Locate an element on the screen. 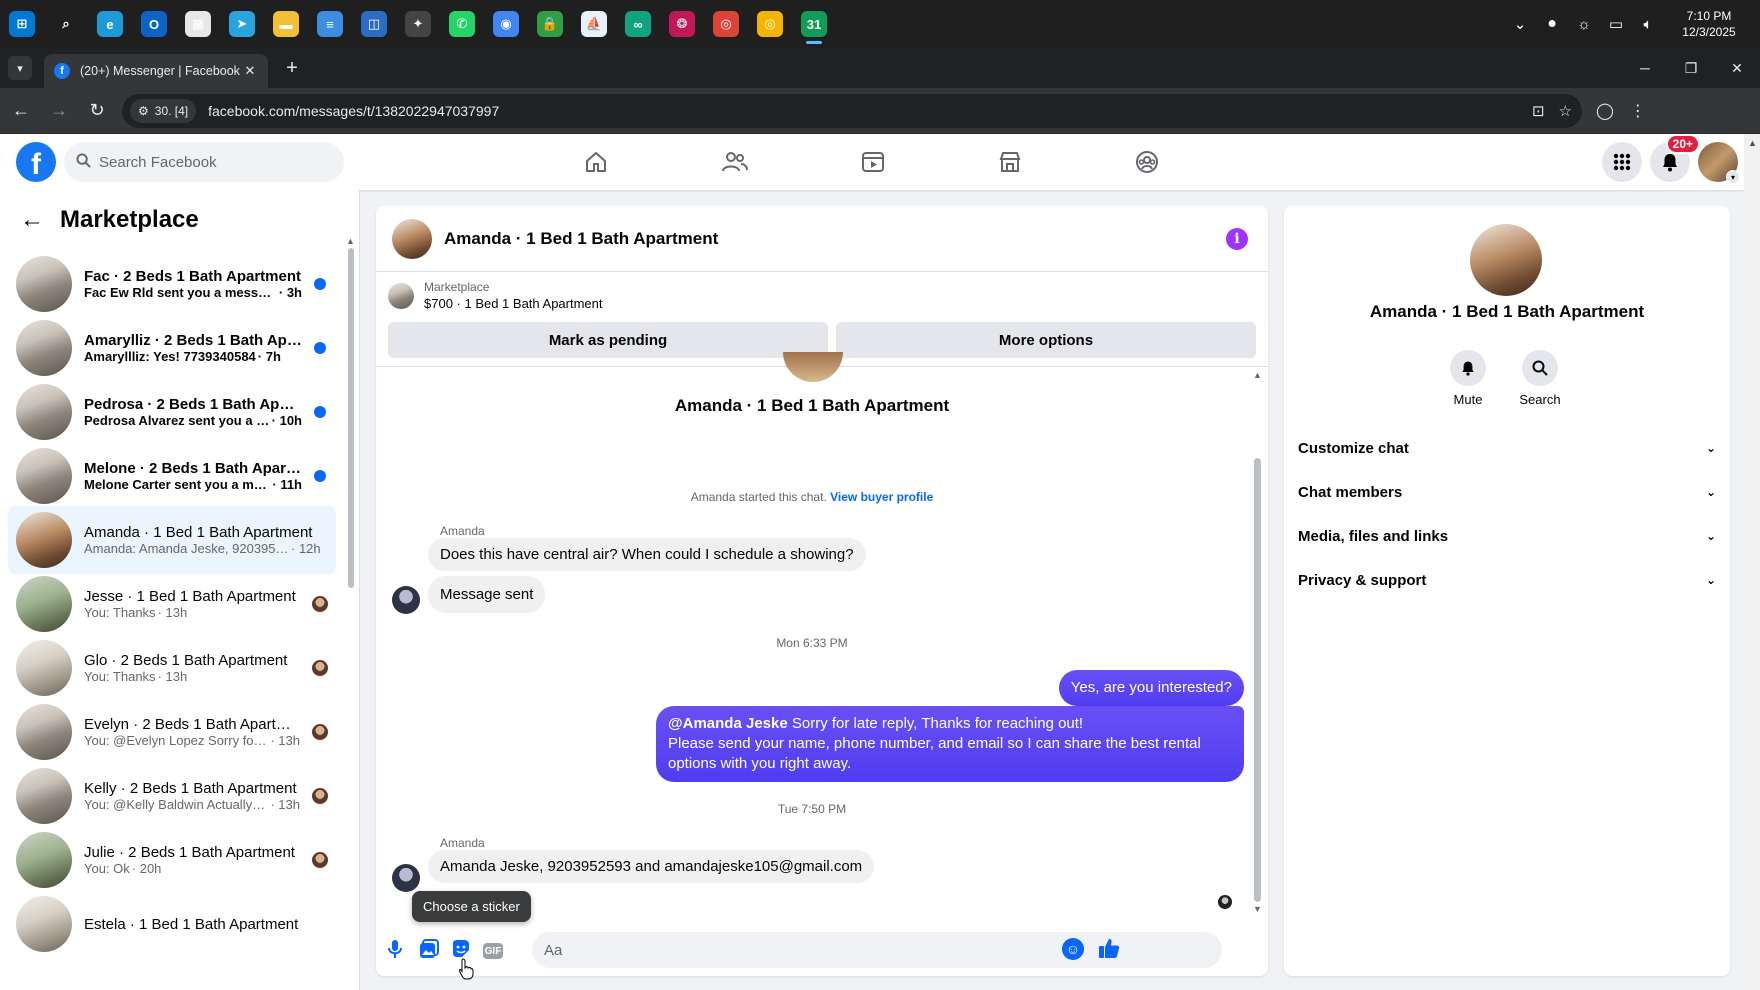  photo-gallery-icon is located at coordinates (429, 949).